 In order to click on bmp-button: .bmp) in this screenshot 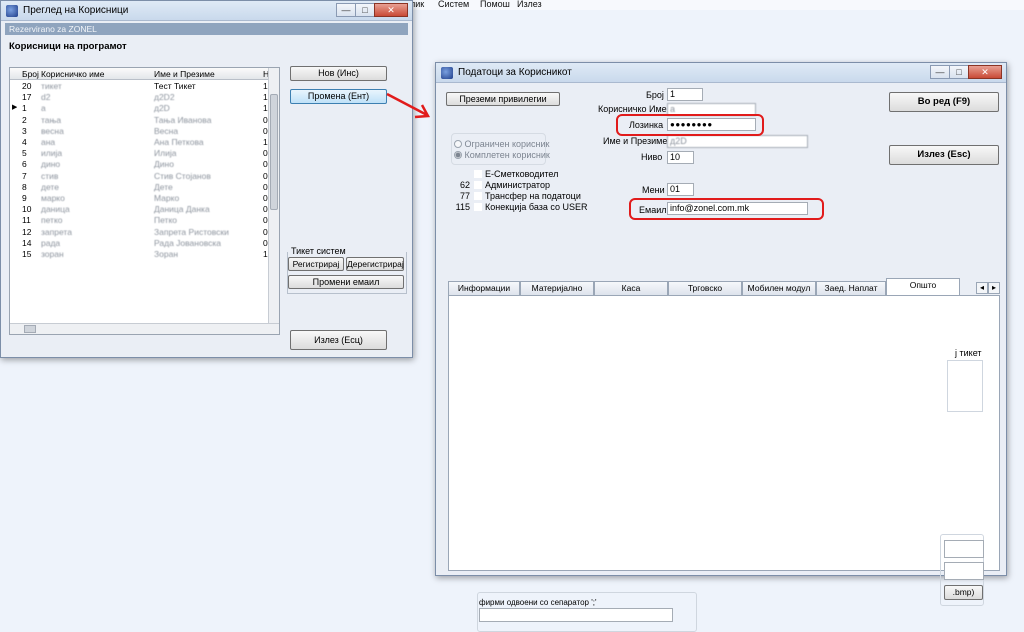, I will do `click(963, 592)`.